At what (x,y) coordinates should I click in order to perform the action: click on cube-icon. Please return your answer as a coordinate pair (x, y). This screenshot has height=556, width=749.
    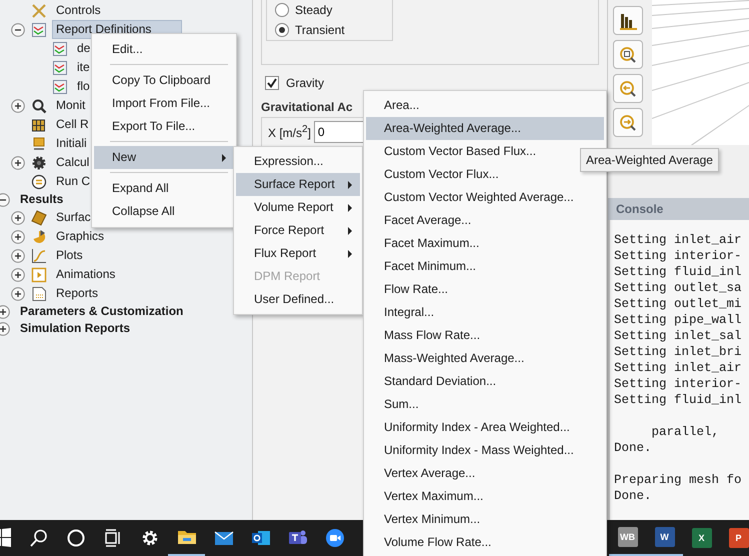
    Looking at the image, I should click on (39, 124).